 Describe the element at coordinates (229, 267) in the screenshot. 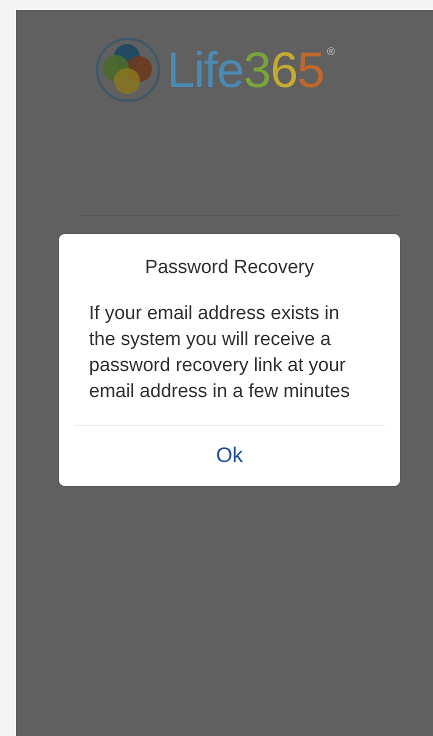

I see `dialog-title: Password Recovery` at that location.